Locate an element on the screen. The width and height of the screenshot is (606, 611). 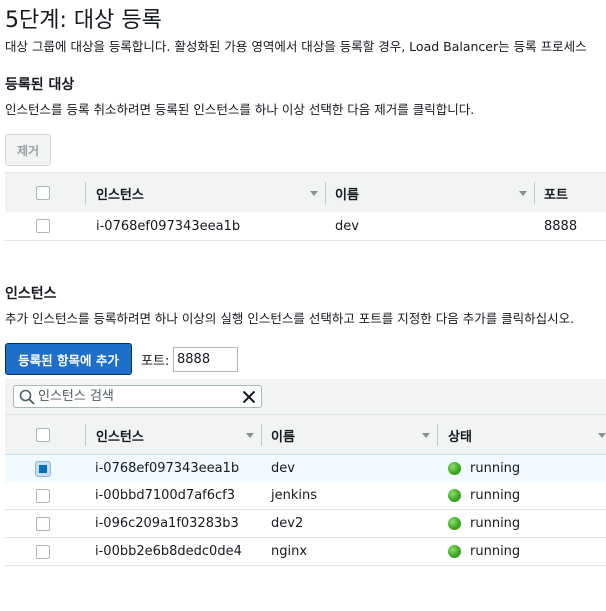
table-row: i-0768ef097343eea1b dev 8888 is located at coordinates (305, 226).